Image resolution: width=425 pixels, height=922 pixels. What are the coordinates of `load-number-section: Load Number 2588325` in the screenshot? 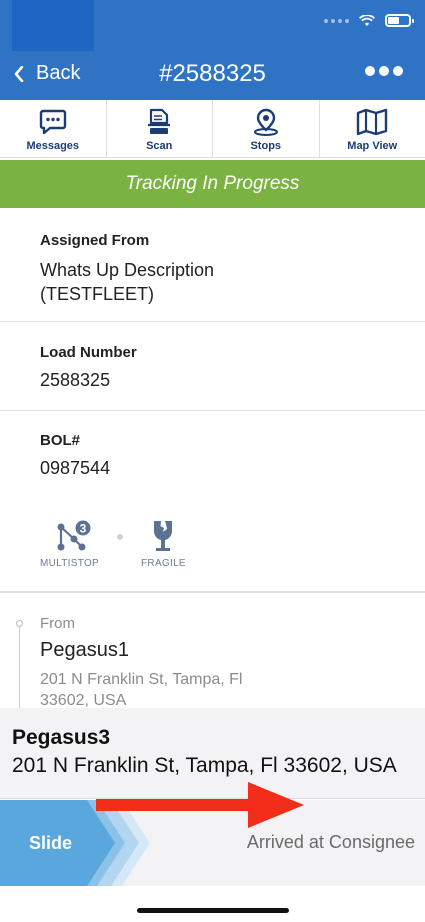 It's located at (212, 366).